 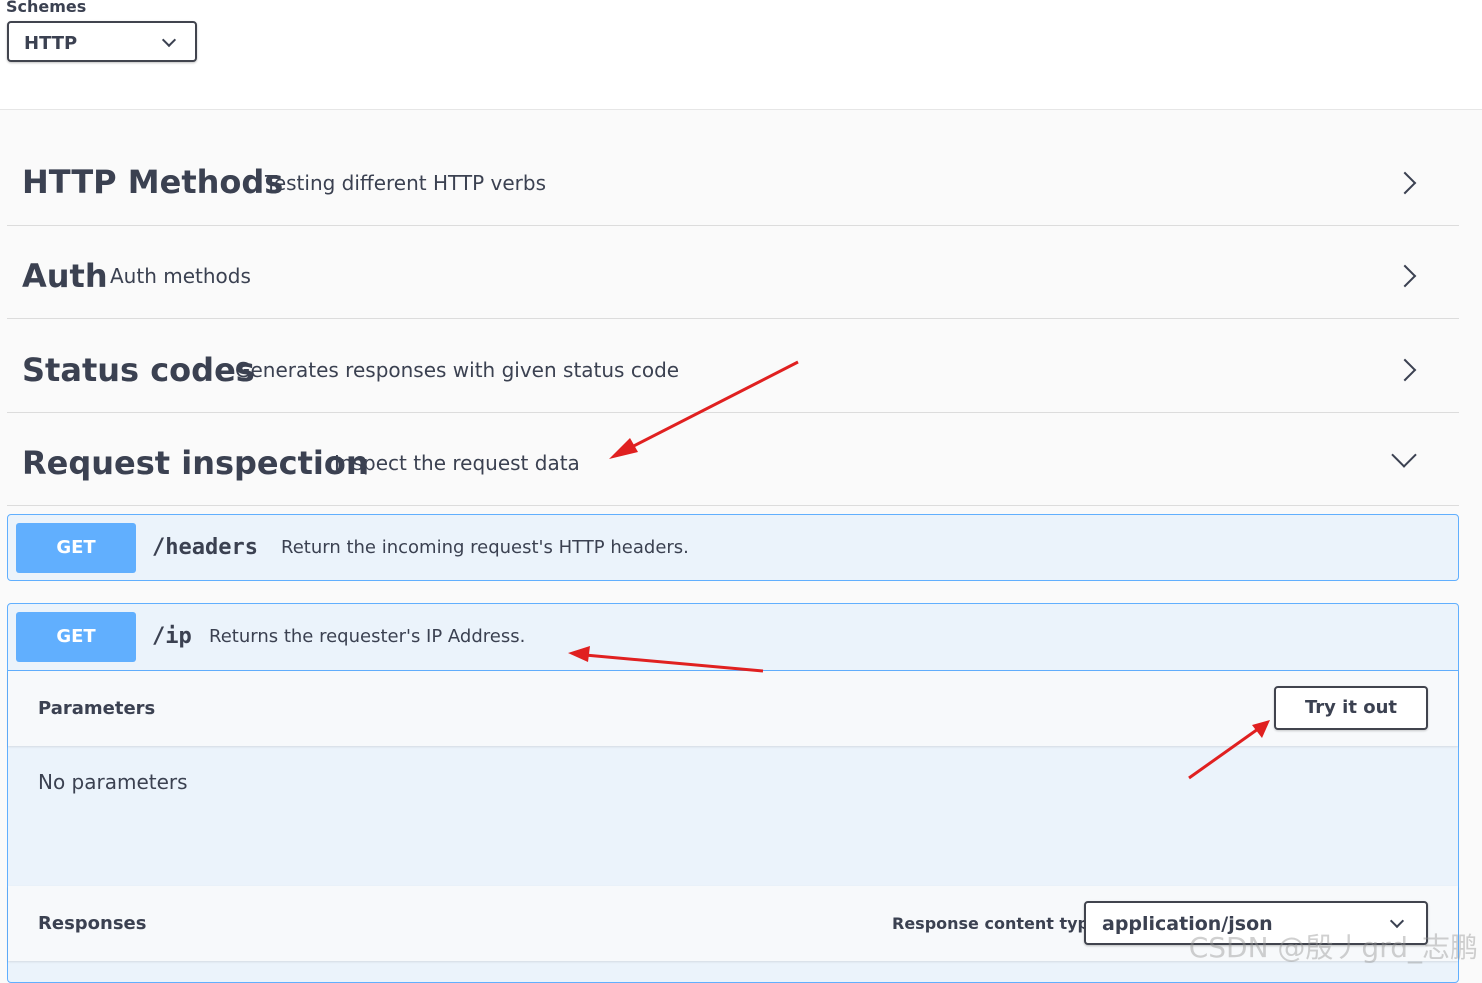 What do you see at coordinates (92, 923) in the screenshot?
I see `responses-title: Responses` at bounding box center [92, 923].